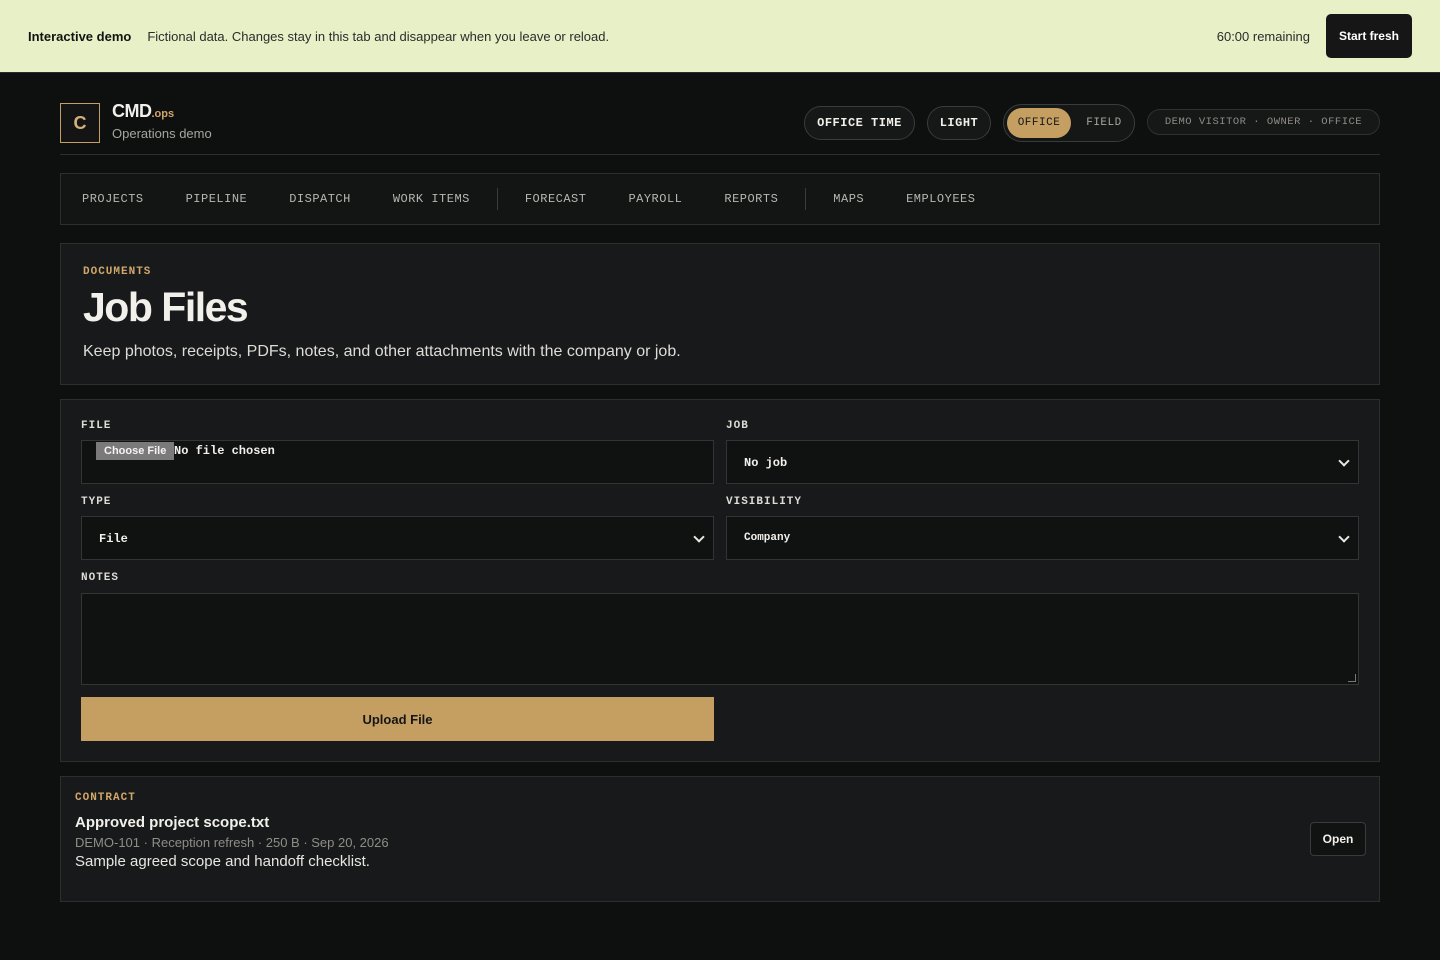 The image size is (1440, 960). What do you see at coordinates (397, 538) in the screenshot?
I see `type-select: File` at bounding box center [397, 538].